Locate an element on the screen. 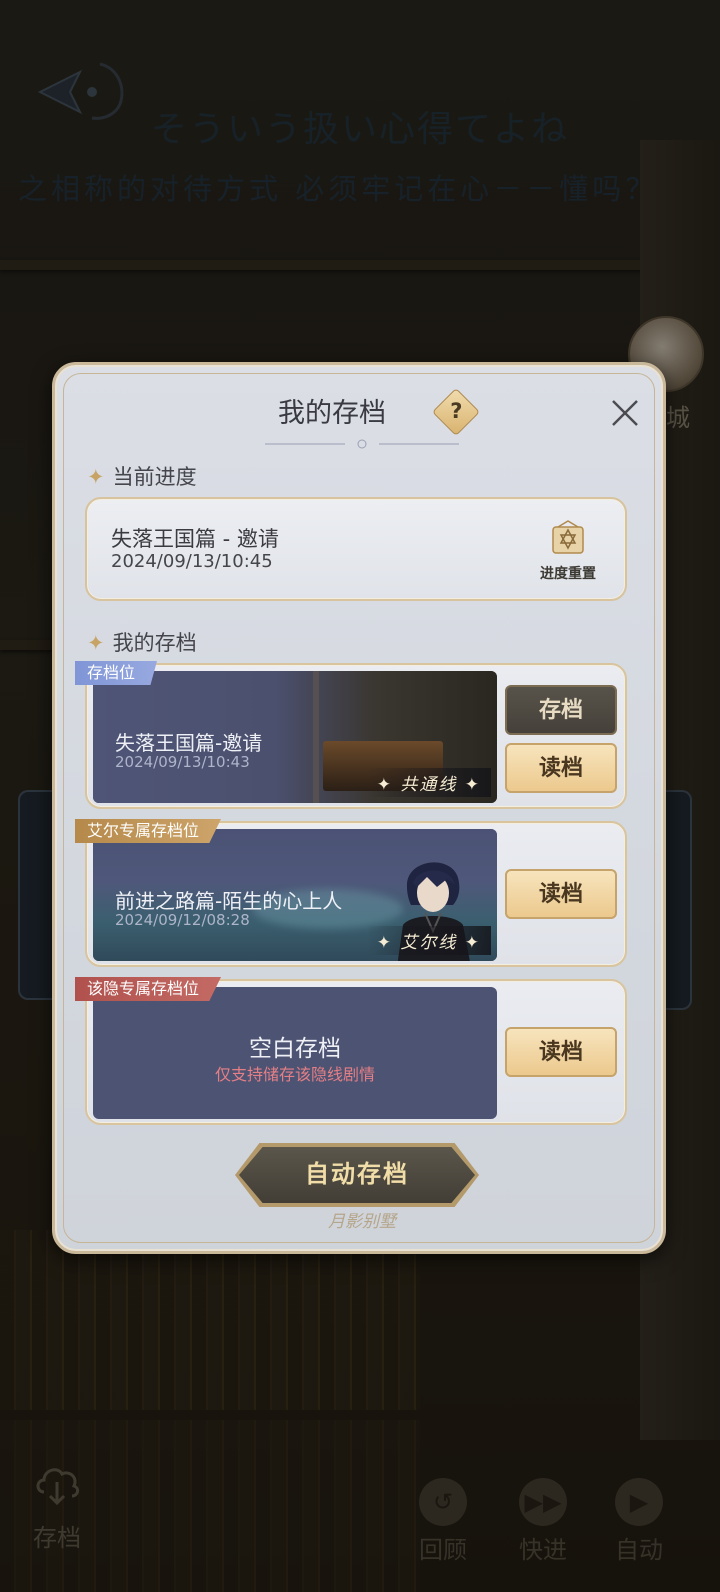 The width and height of the screenshot is (720, 1592). slot-ribbon: 艾尔专属存档位 is located at coordinates (148, 831).